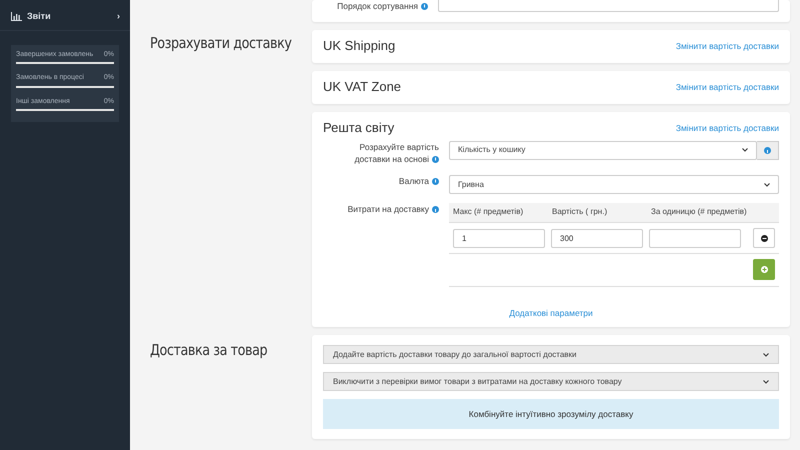 The width and height of the screenshot is (800, 450). Describe the element at coordinates (471, 184) in the screenshot. I see `select-value: Гривна` at that location.